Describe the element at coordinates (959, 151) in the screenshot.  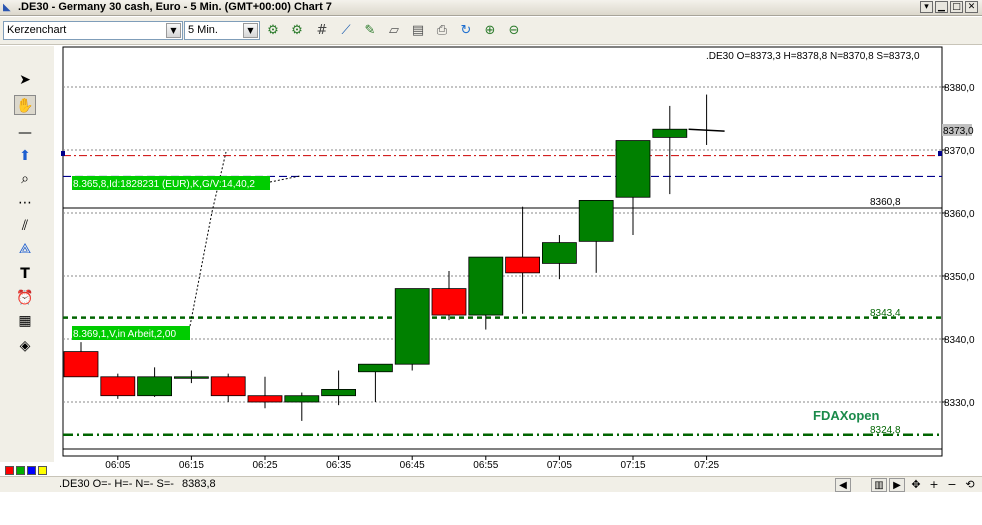
I see `y-tick-label: 8370,0` at that location.